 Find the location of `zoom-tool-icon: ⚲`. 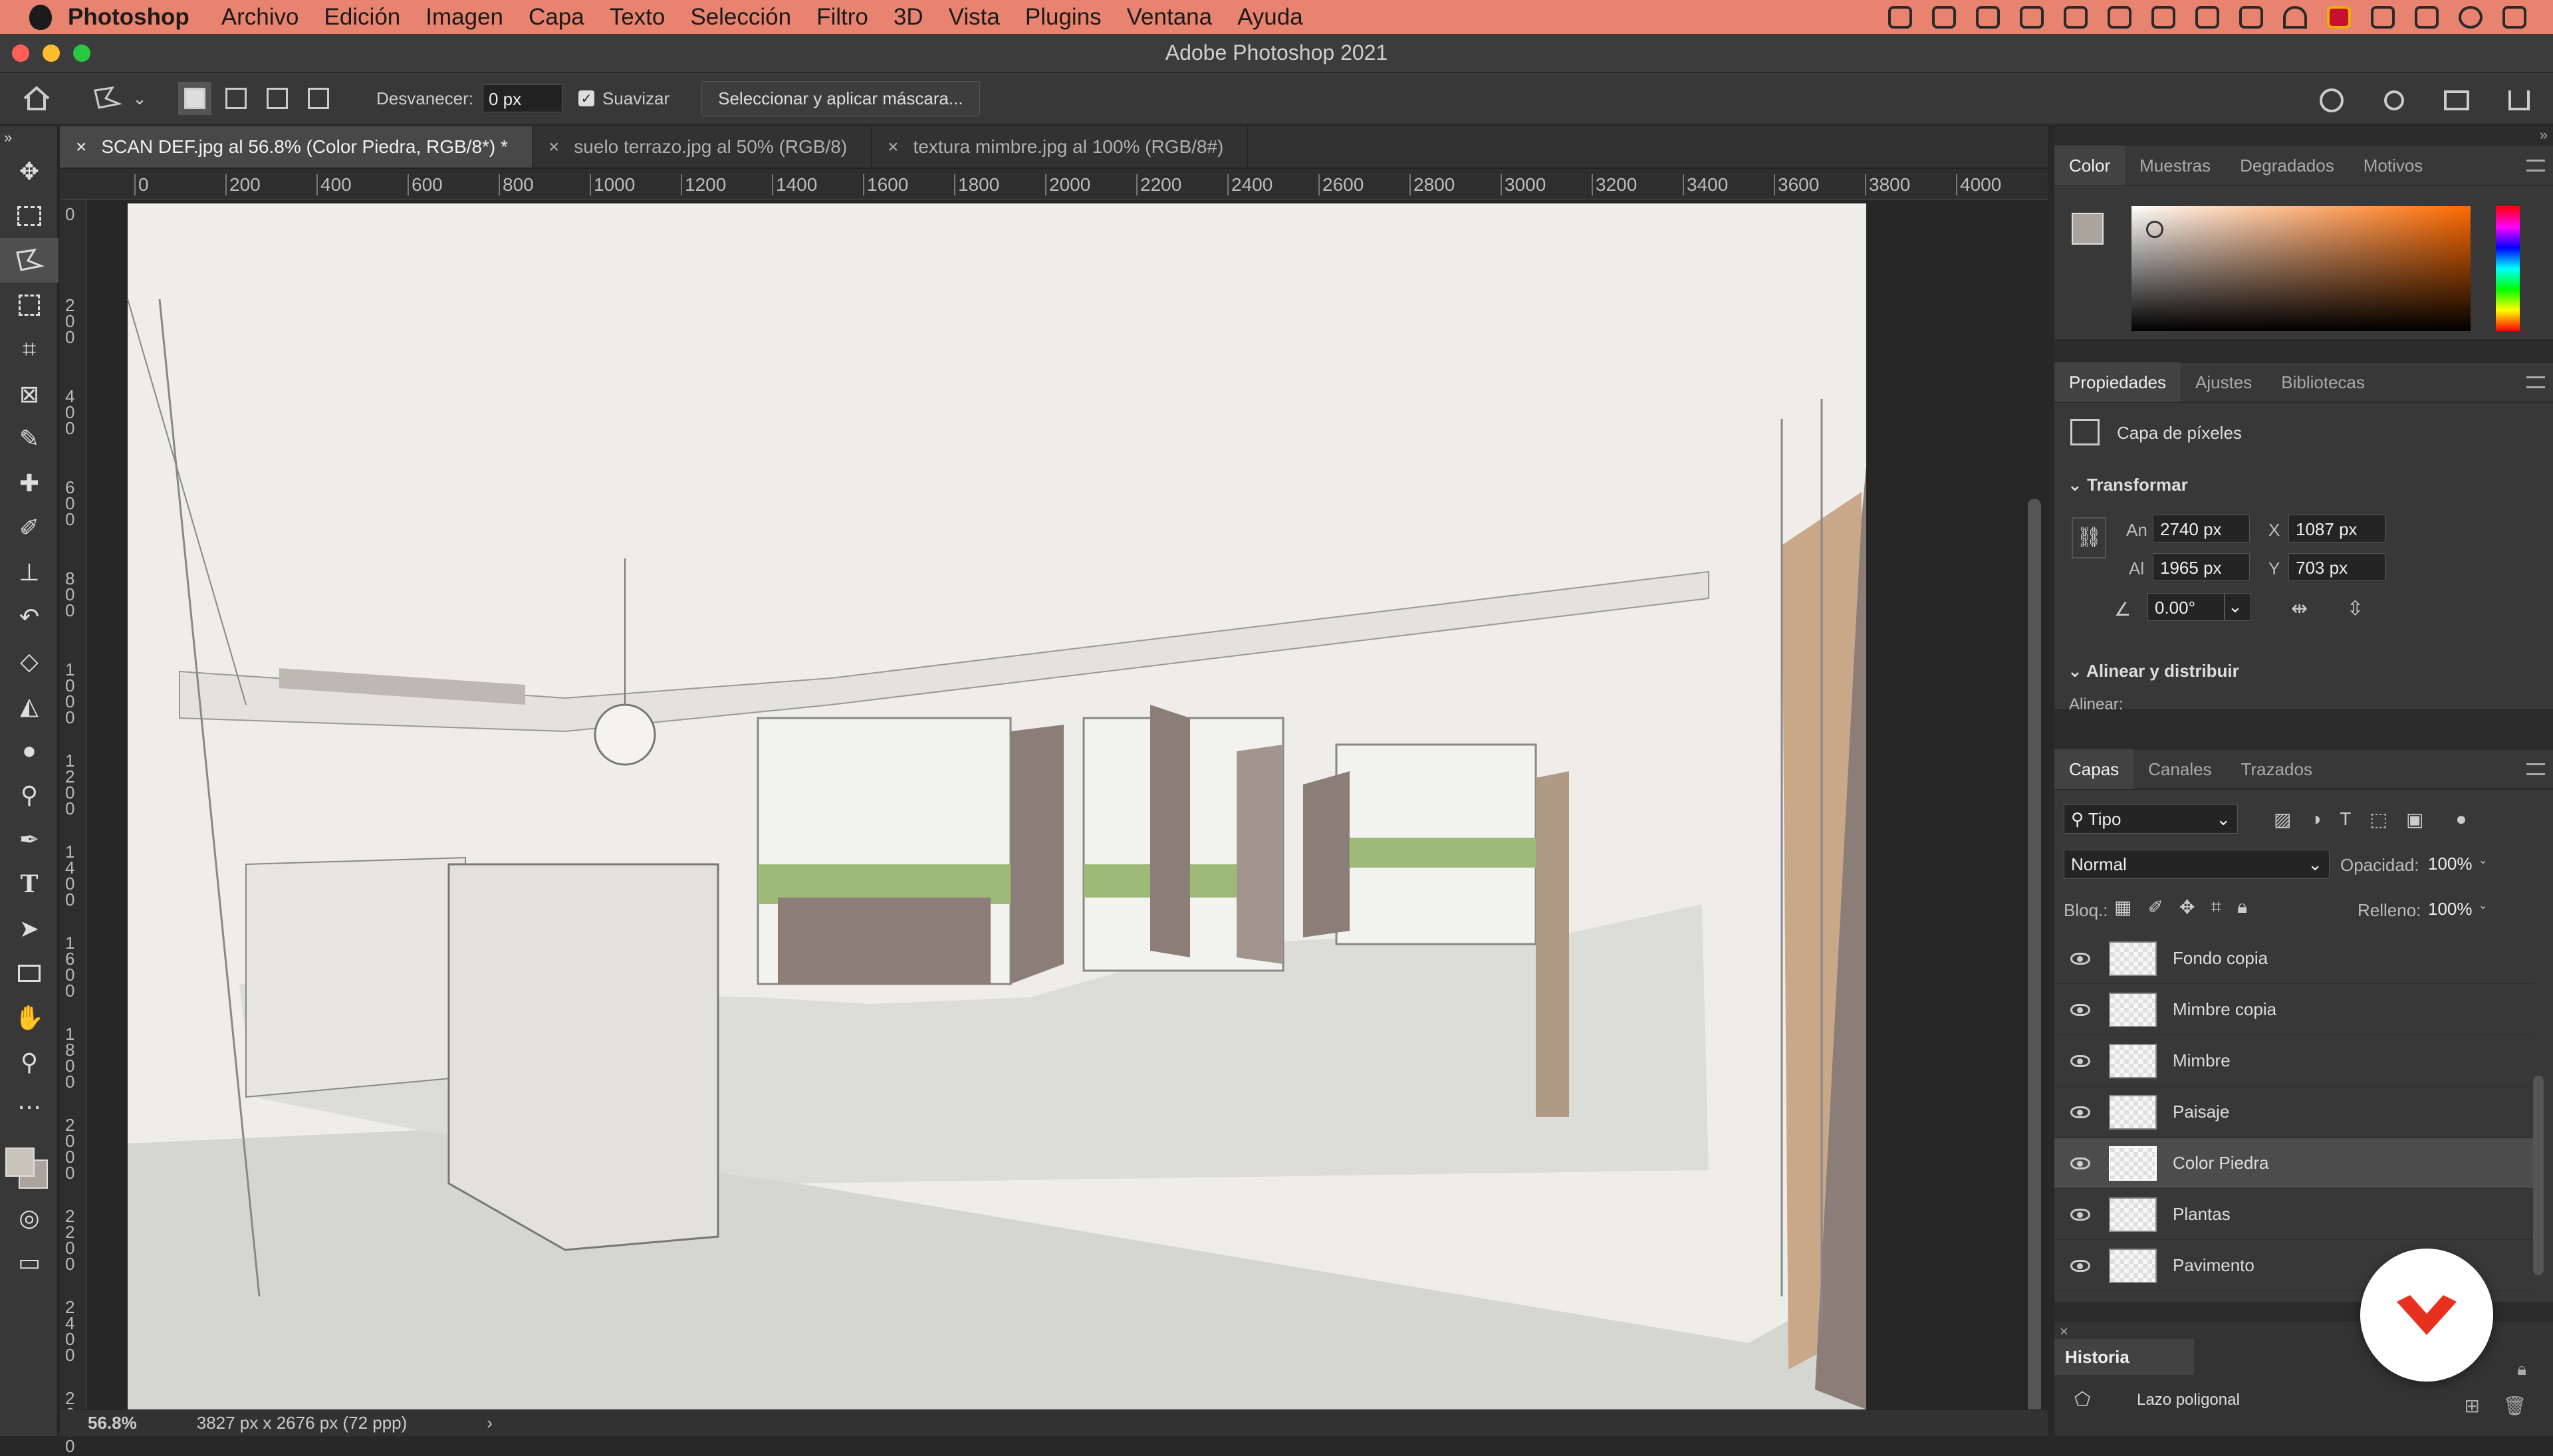

zoom-tool-icon: ⚲ is located at coordinates (29, 1062).